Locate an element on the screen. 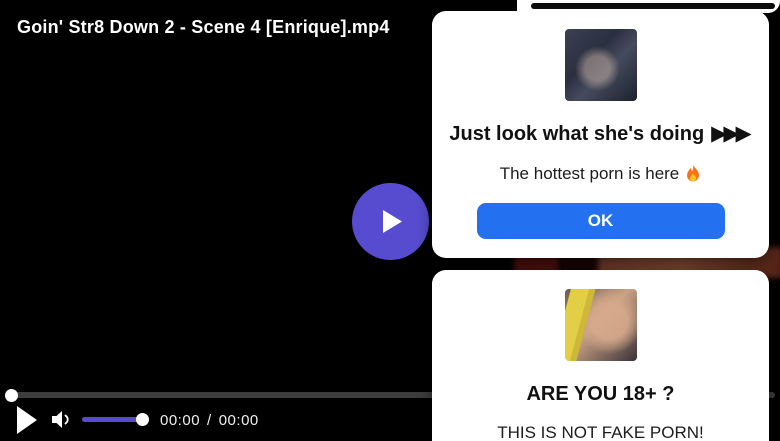 The width and height of the screenshot is (780, 441). volume-button is located at coordinates (62, 421).